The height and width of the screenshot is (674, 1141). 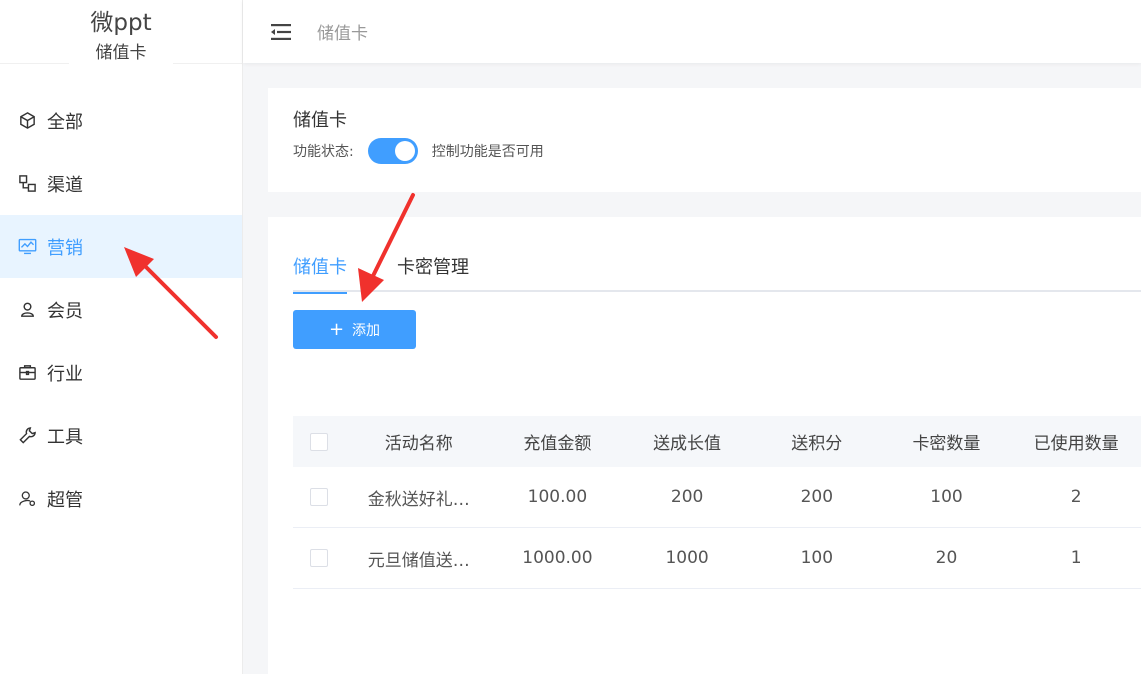 I want to click on toggle-knob, so click(x=404, y=151).